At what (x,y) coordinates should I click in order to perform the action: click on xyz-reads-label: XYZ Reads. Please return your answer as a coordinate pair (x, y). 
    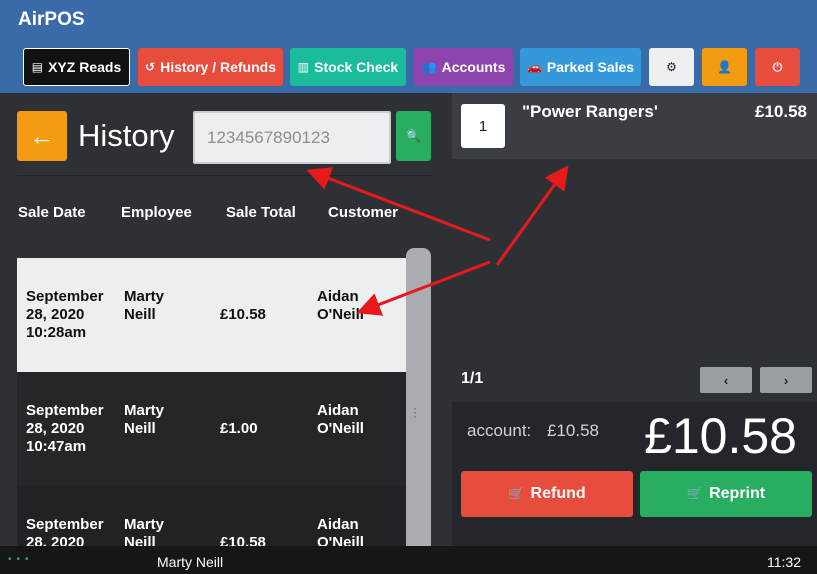
    Looking at the image, I should click on (85, 67).